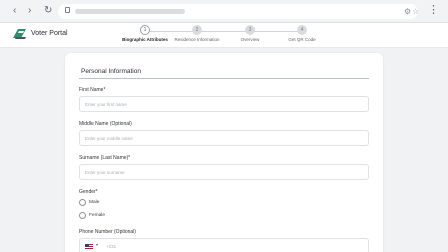 The height and width of the screenshot is (252, 448). I want to click on surname-placeholder: Enter your surname, so click(105, 172).